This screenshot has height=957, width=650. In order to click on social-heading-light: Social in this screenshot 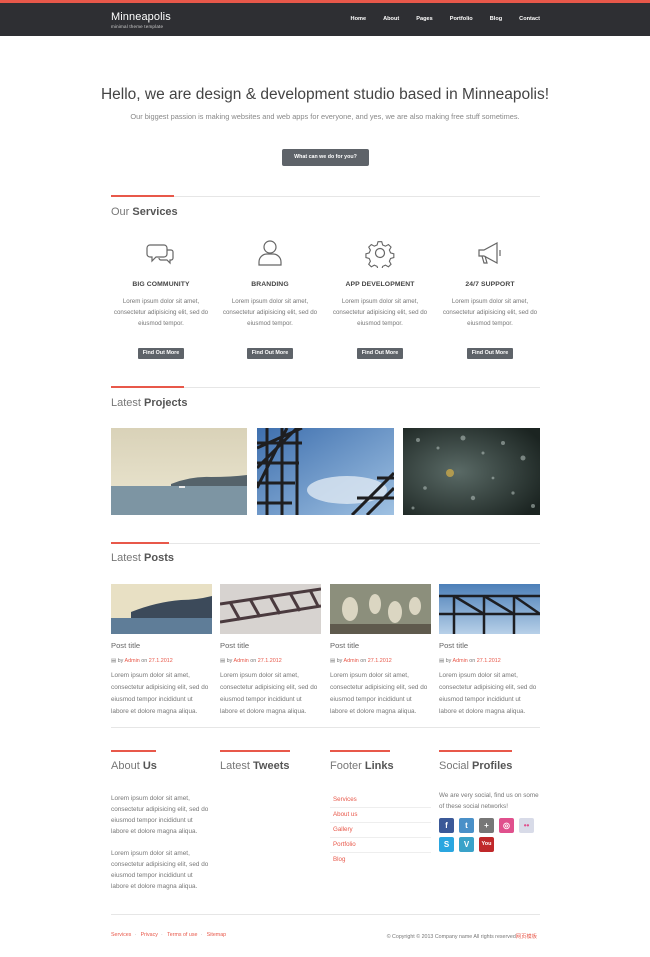, I will do `click(454, 766)`.